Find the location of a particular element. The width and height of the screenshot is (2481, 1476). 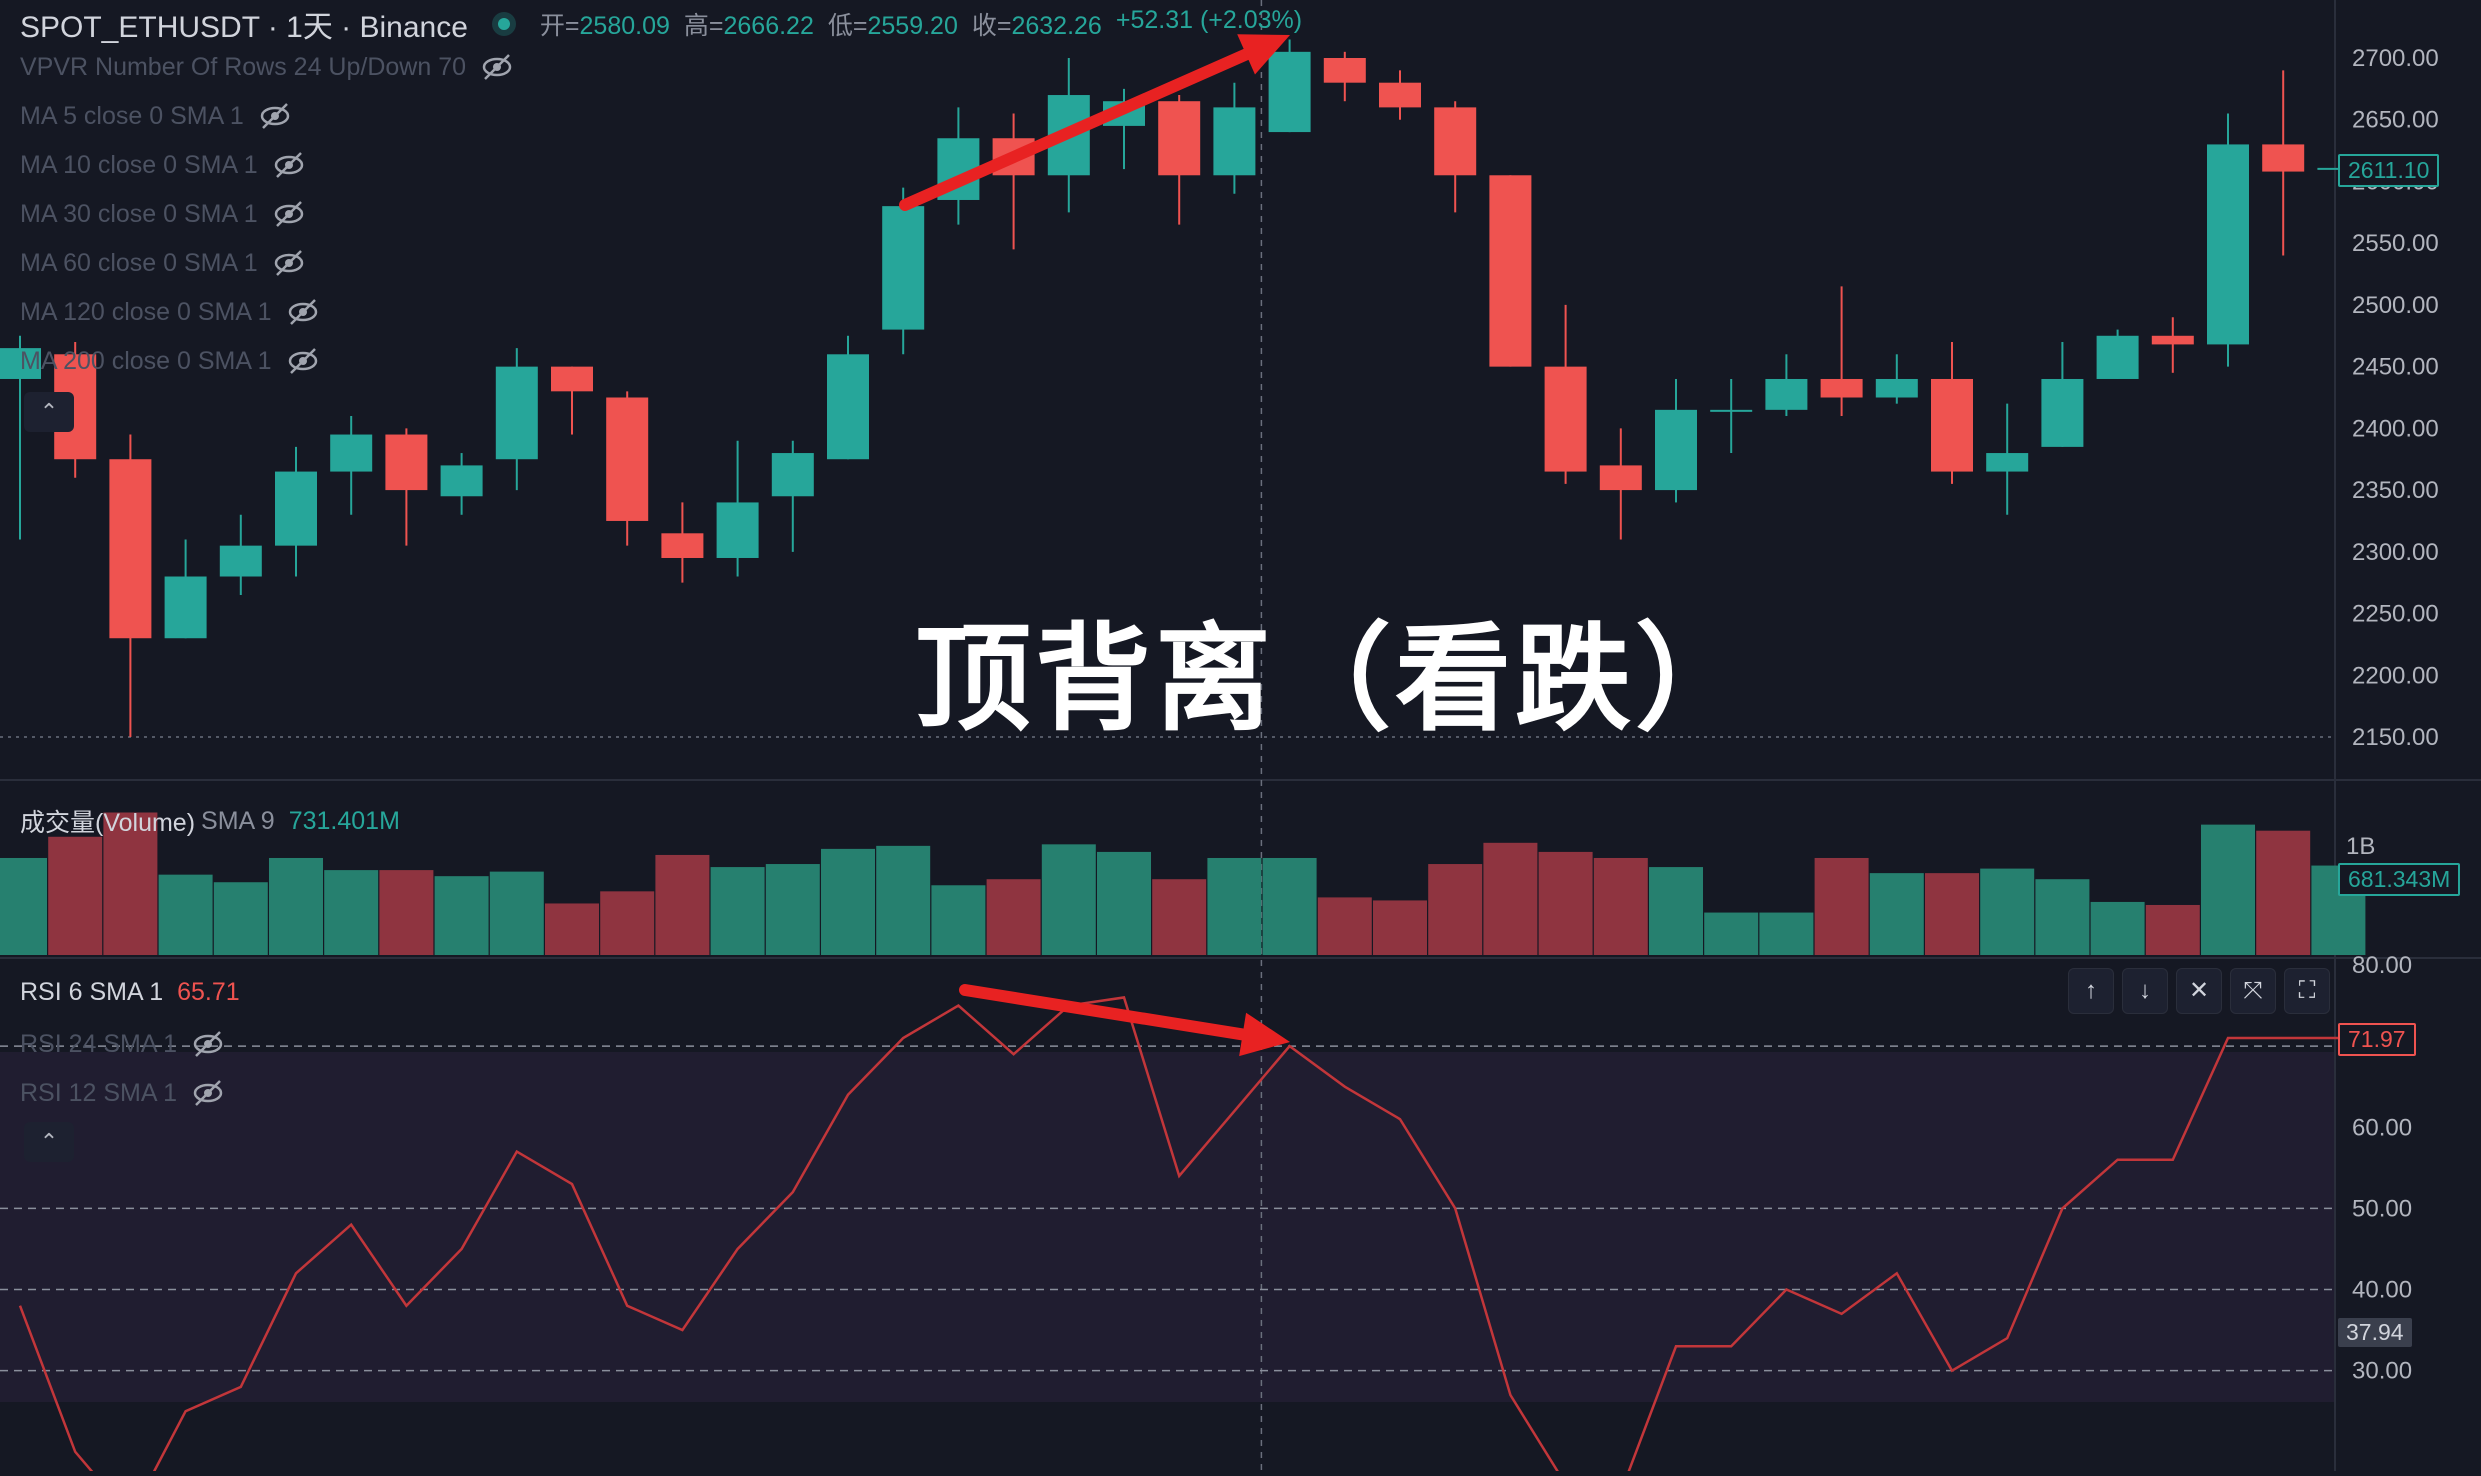

indicator-legend-item: MA 120 close 0 SMA 1 is located at coordinates (170, 312).